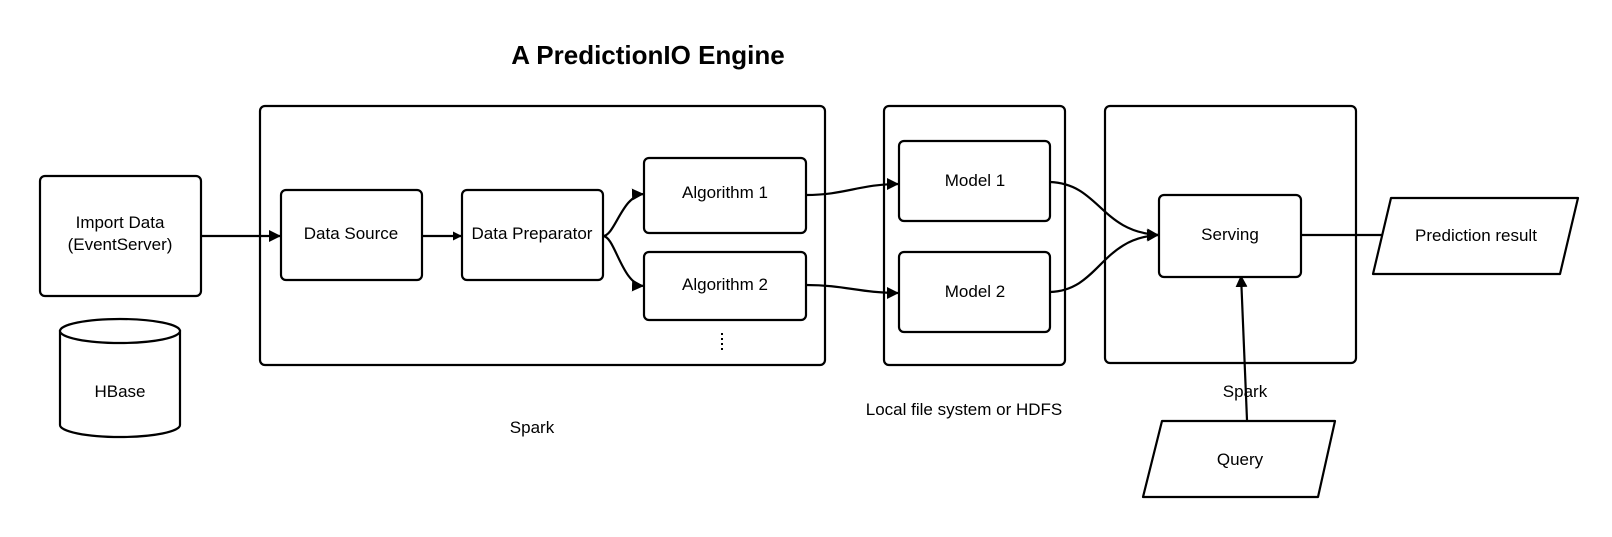 The image size is (1612, 537). What do you see at coordinates (120, 222) in the screenshot?
I see `import-data-label-line1: Import Data` at bounding box center [120, 222].